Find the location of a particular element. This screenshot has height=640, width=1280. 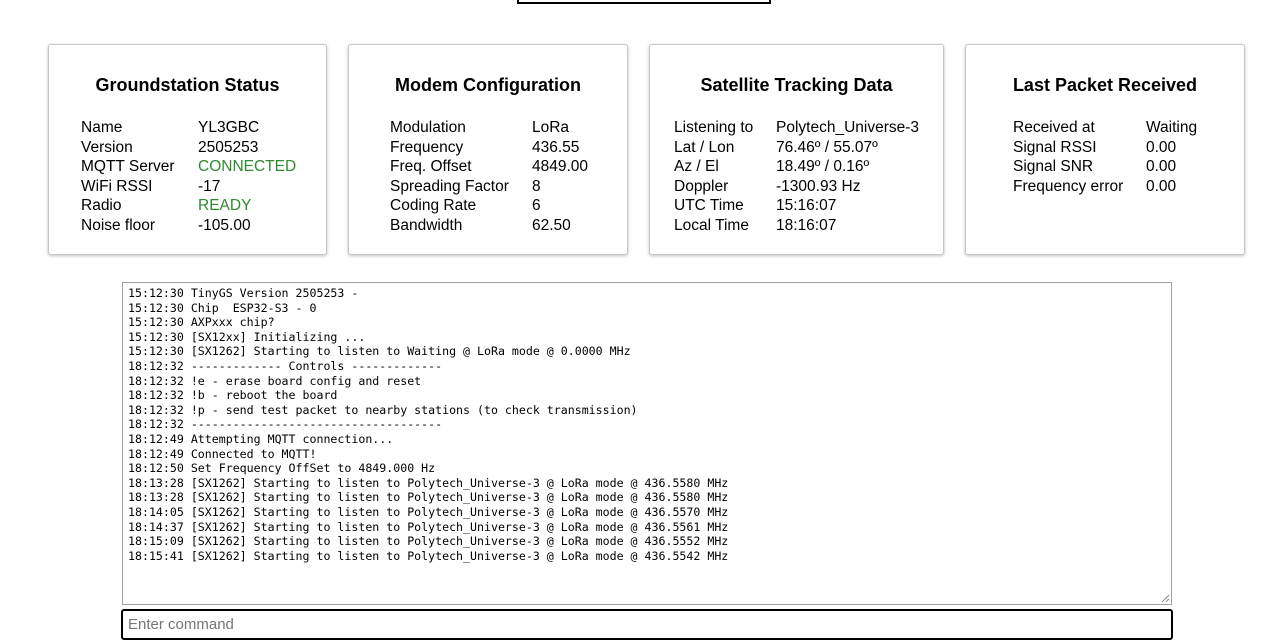

row-label: Frequency is located at coordinates (427, 147).